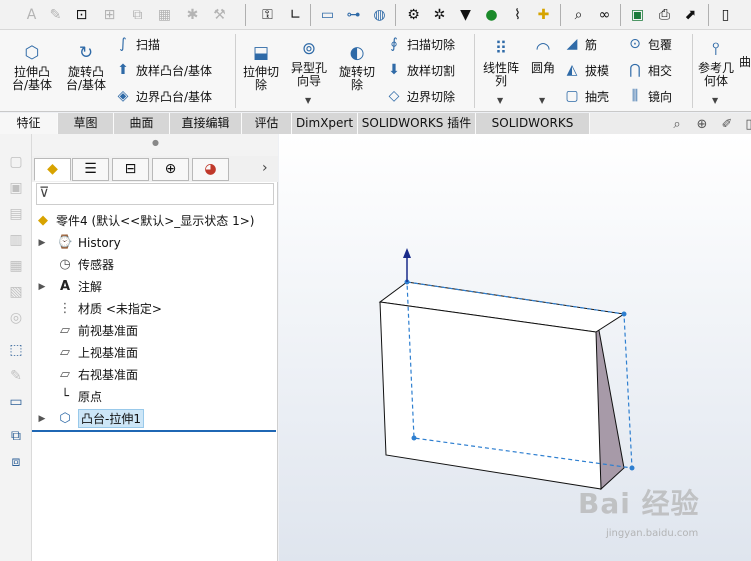 Image resolution: width=751 pixels, height=561 pixels. Describe the element at coordinates (81, 14) in the screenshot. I see `smart-dimension-icon: ⊡` at that location.